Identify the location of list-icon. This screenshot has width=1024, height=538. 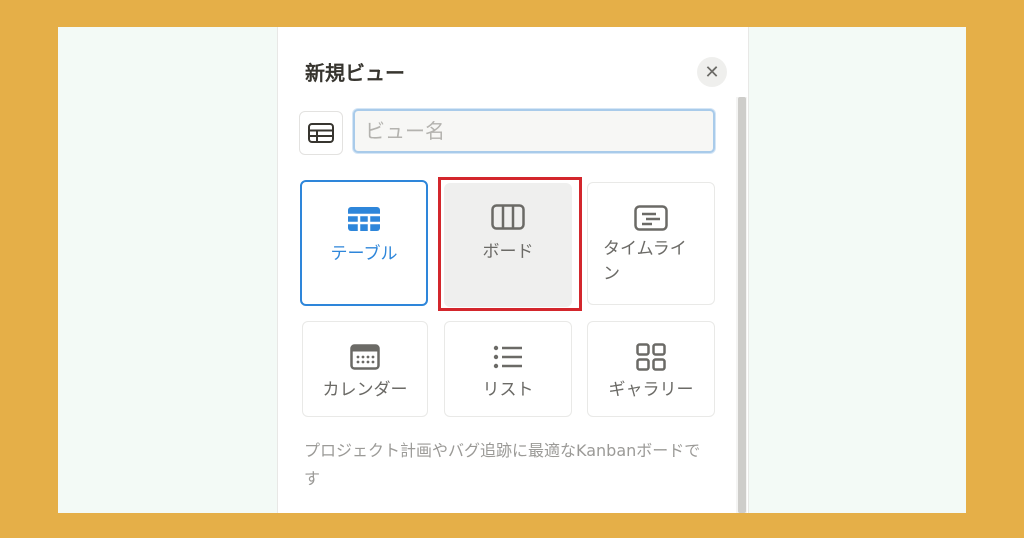
(508, 357).